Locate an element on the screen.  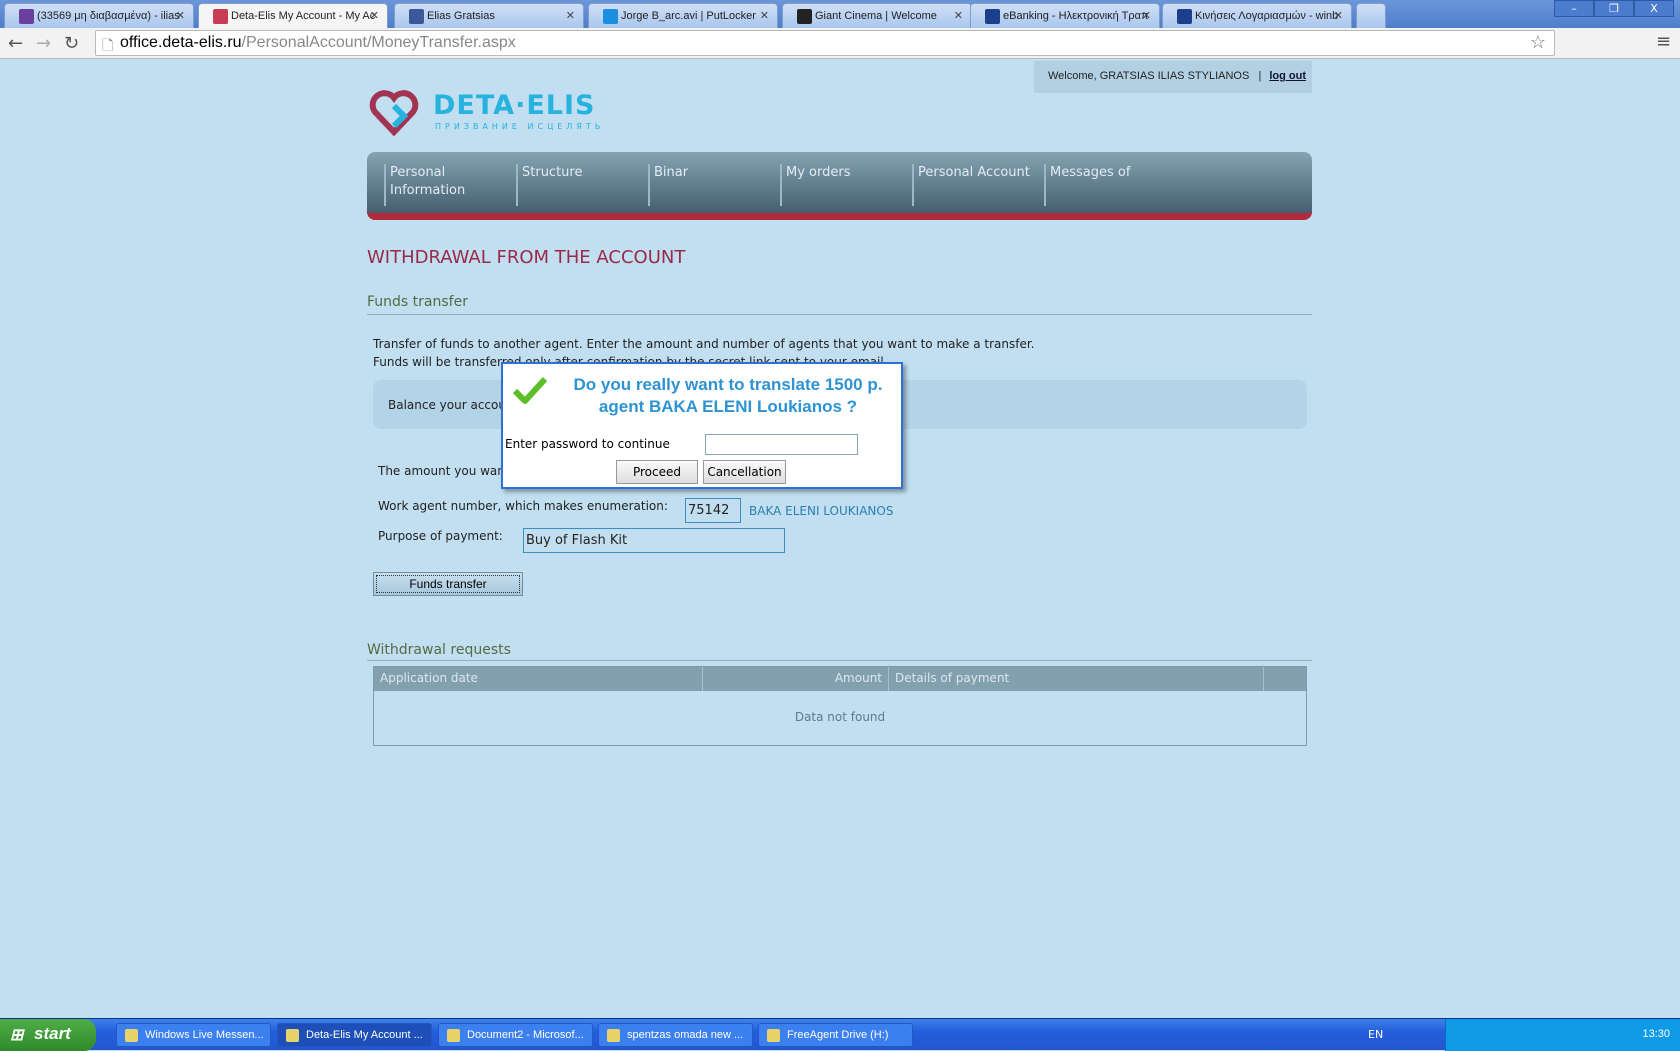
taskbar-item-label: FreeAgent Drive (H:) is located at coordinates (838, 1035).